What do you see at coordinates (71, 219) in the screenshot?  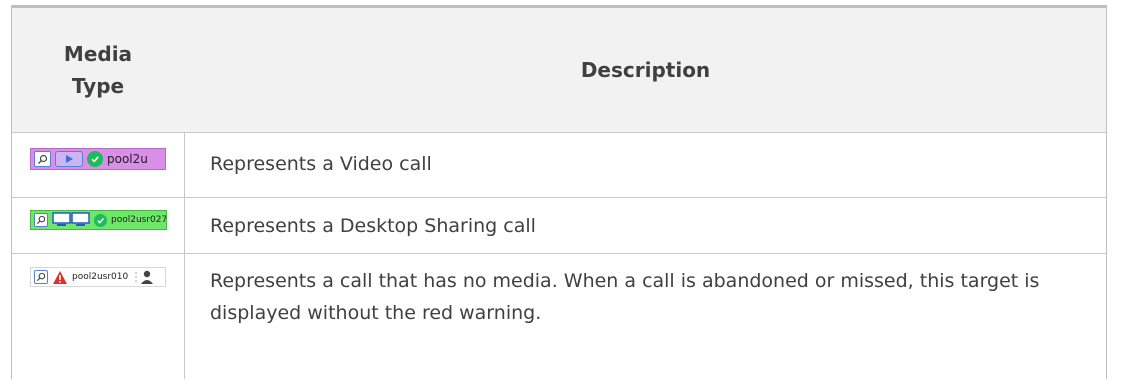 I see `desktop-monitor-icon` at bounding box center [71, 219].